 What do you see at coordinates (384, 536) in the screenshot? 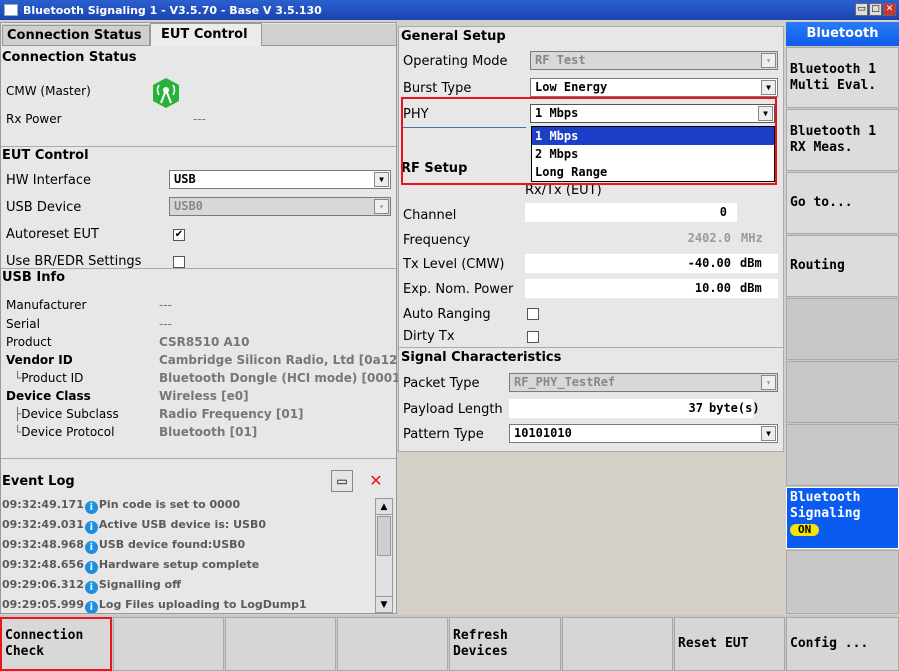
I see `scroll-thumb` at bounding box center [384, 536].